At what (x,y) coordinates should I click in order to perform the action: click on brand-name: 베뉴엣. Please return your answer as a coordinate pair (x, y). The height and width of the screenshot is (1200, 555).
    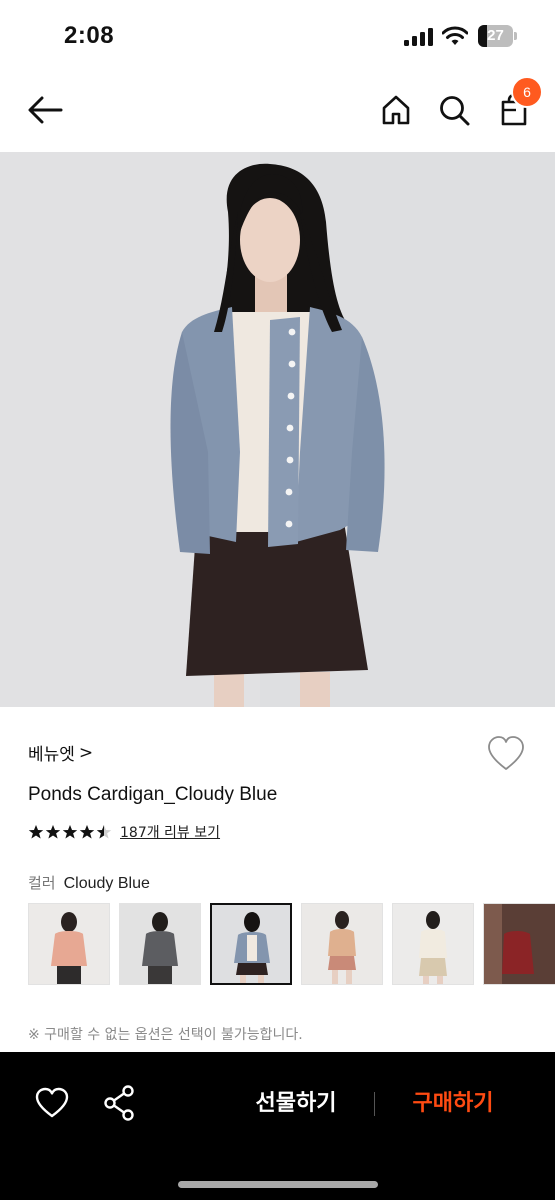
    Looking at the image, I should click on (51, 755).